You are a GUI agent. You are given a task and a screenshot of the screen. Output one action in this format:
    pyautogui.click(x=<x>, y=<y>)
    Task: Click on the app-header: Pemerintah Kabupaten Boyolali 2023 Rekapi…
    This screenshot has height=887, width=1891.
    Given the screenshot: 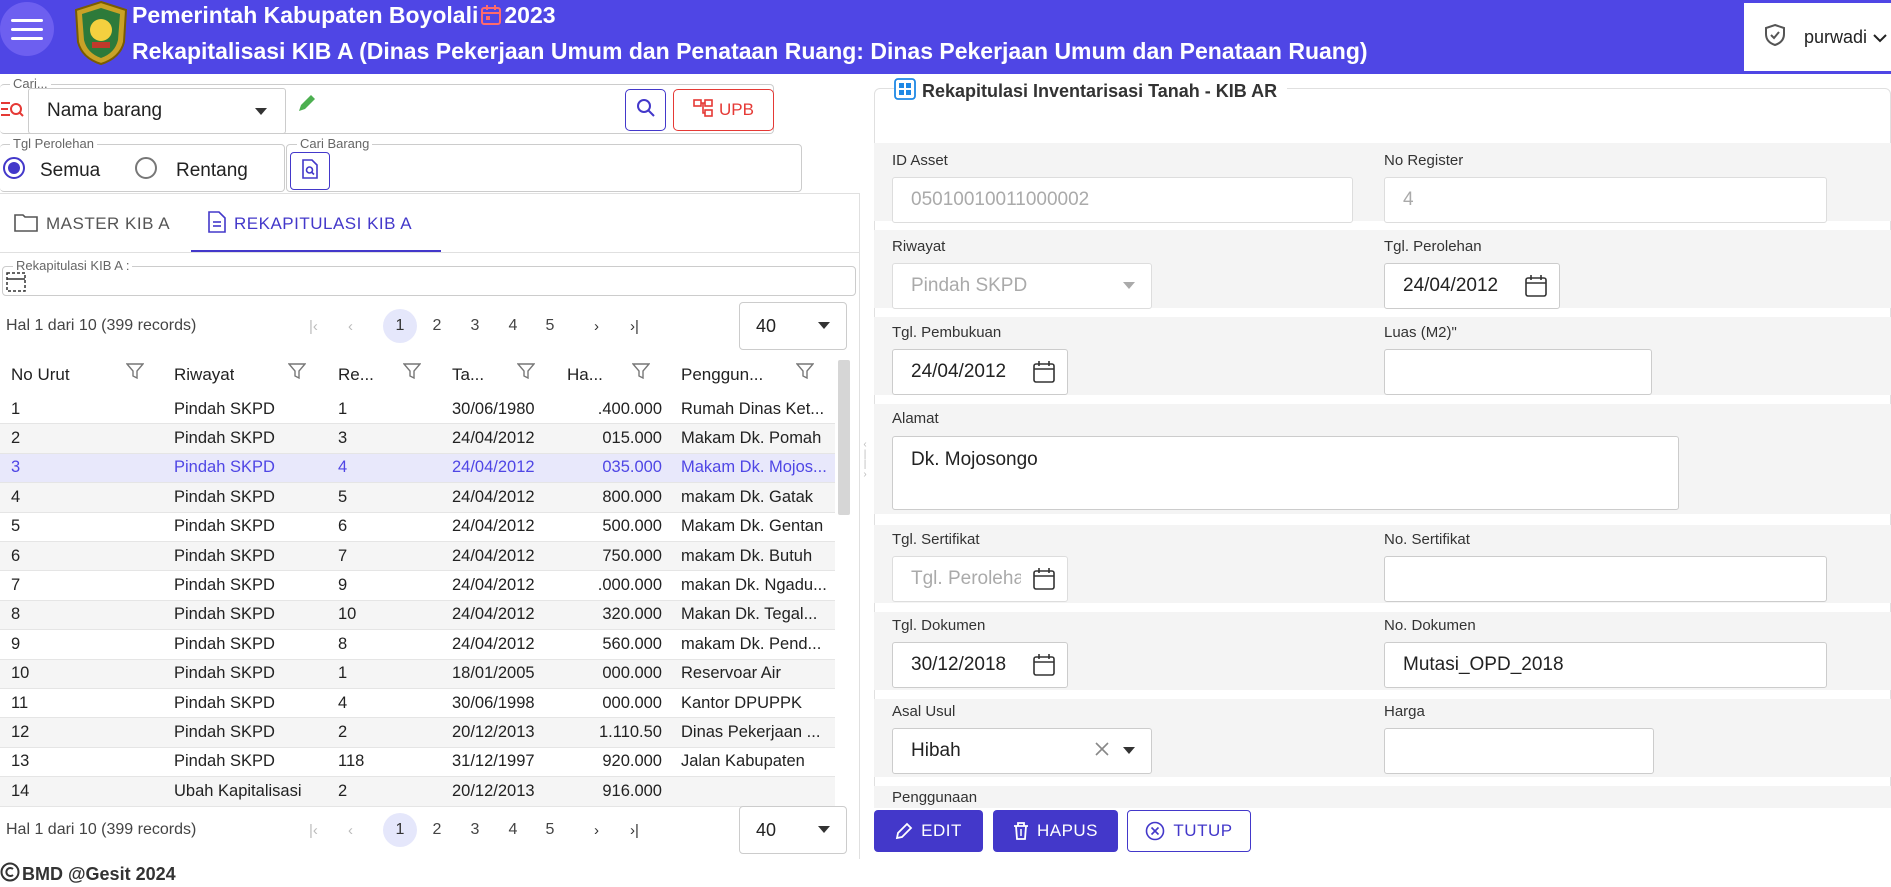 What is the action you would take?
    pyautogui.click(x=945, y=37)
    